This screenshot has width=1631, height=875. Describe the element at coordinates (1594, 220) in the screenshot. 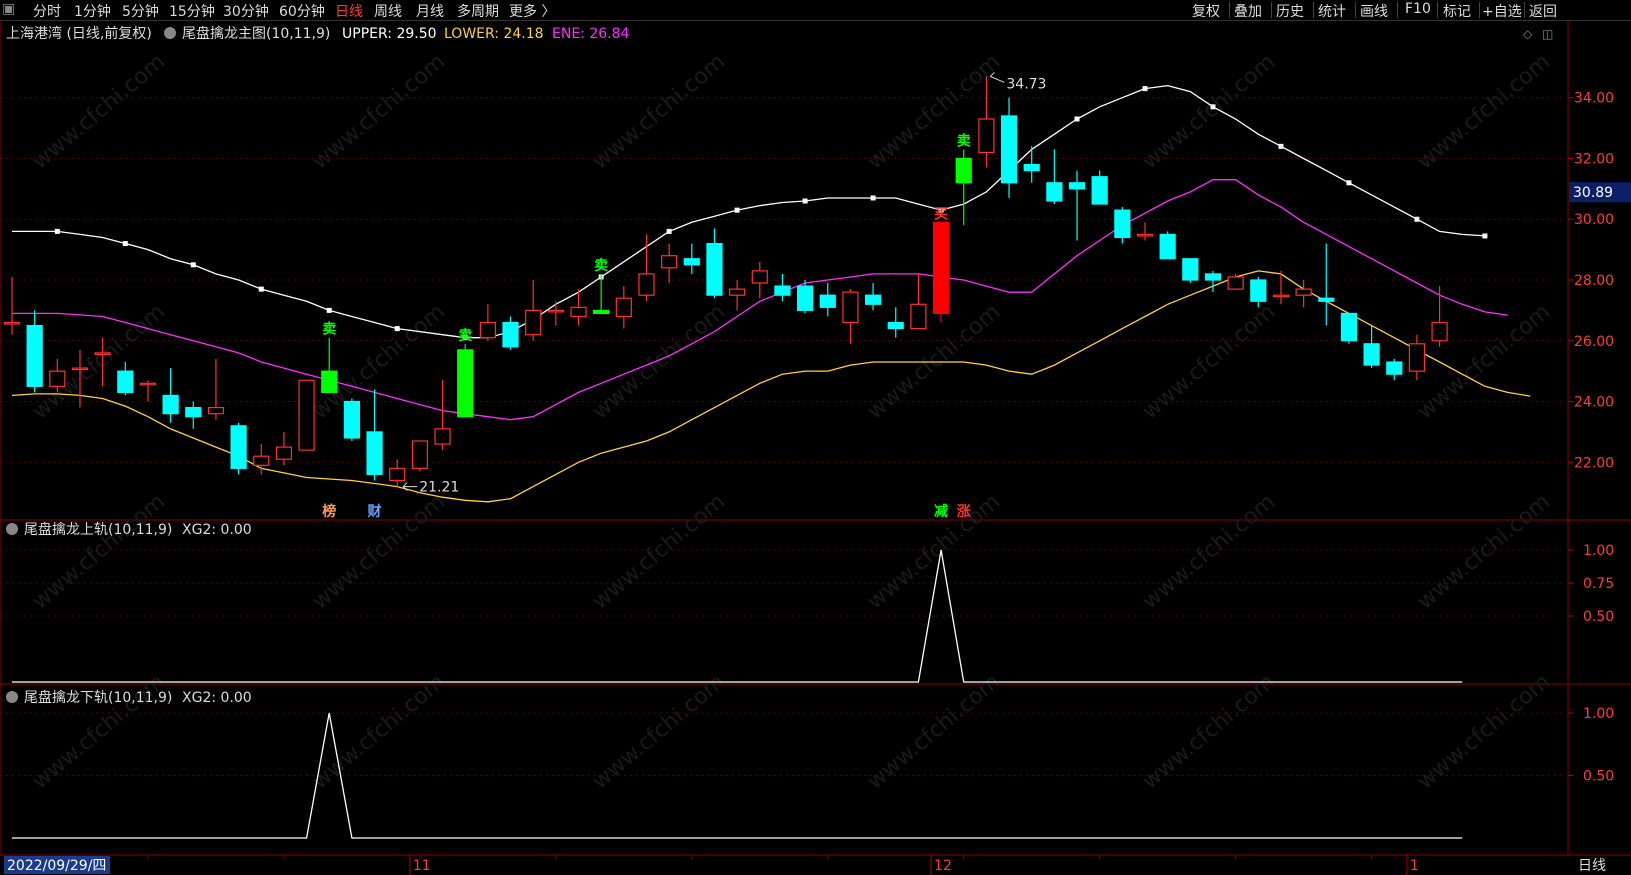

I see `y-tick-label: 30.00` at that location.